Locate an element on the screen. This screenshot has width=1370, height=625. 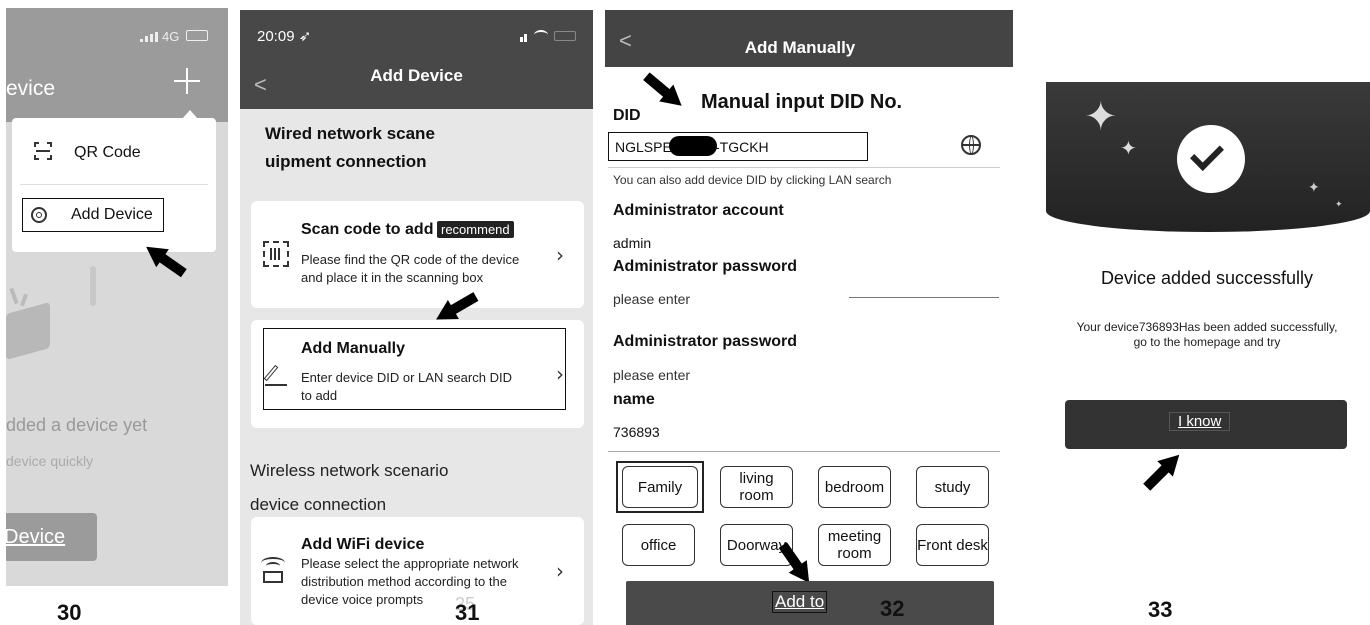
desc-line: Please select the appropriate network is located at coordinates (410, 563).